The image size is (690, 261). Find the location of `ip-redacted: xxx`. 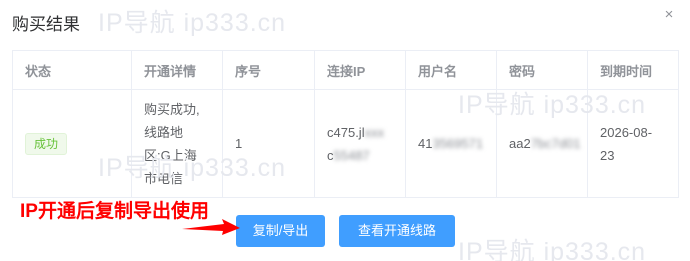

ip-redacted: xxx is located at coordinates (374, 132).